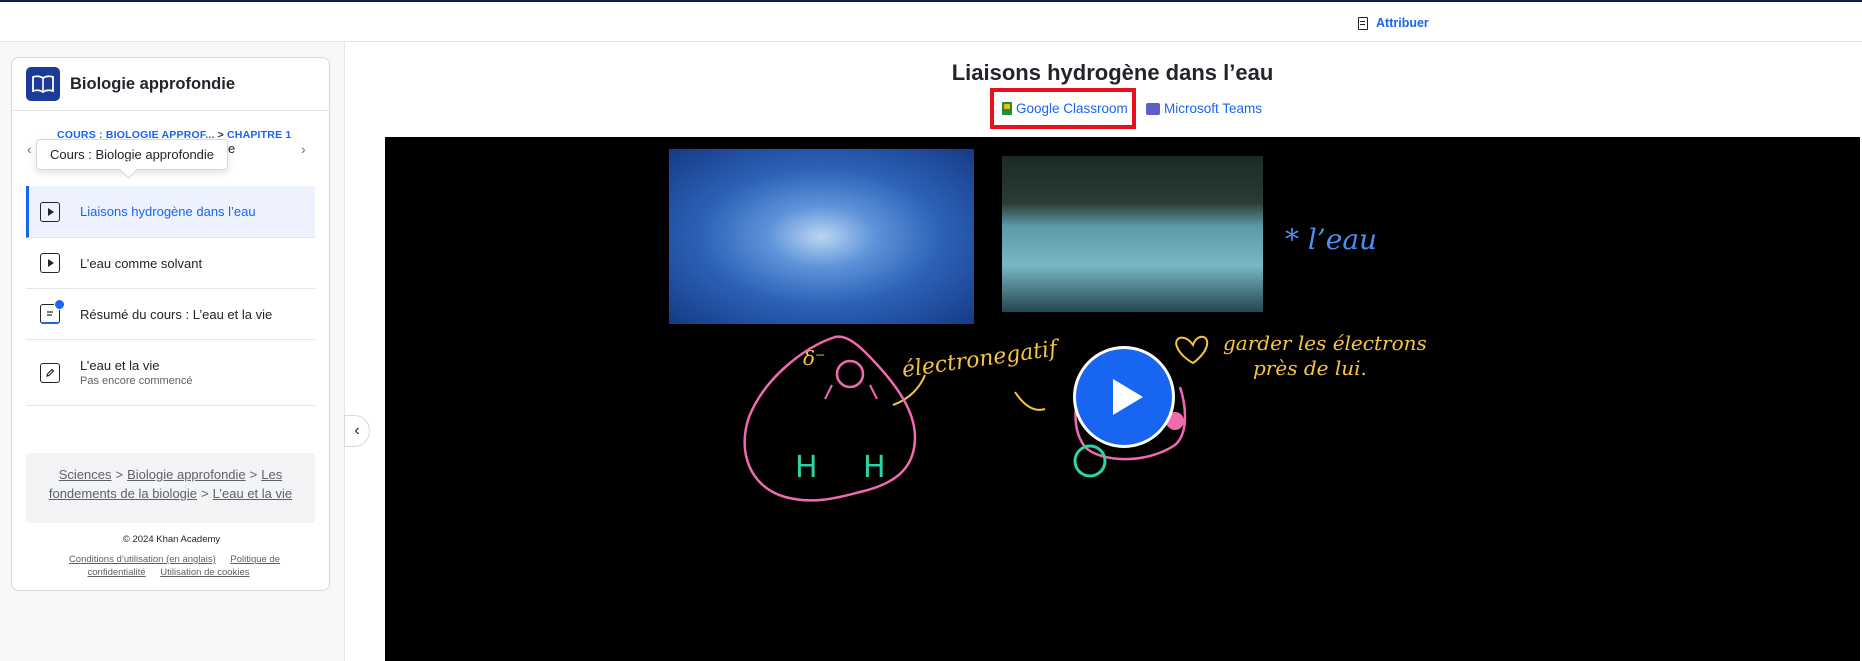 The width and height of the screenshot is (1862, 661). I want to click on breadcrumb-lesson: L’eau et la vie, so click(253, 493).